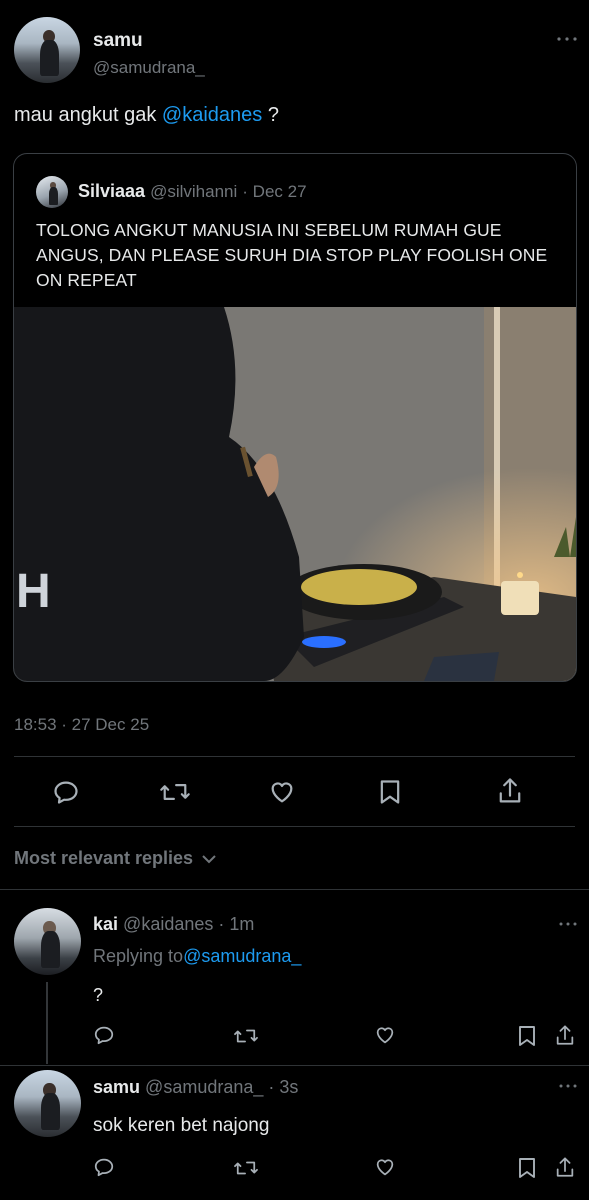 The image size is (589, 1200). What do you see at coordinates (52, 192) in the screenshot?
I see `quote-avatar` at bounding box center [52, 192].